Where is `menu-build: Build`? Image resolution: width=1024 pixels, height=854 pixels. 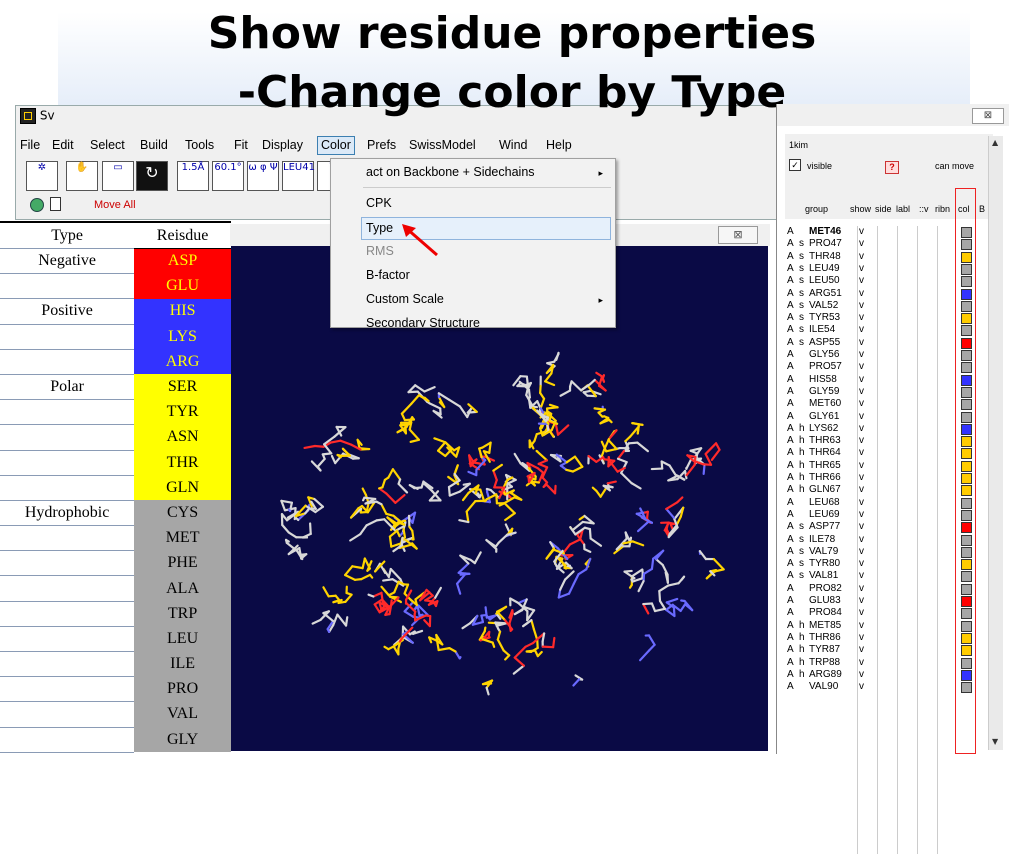
menu-build: Build is located at coordinates (154, 145).